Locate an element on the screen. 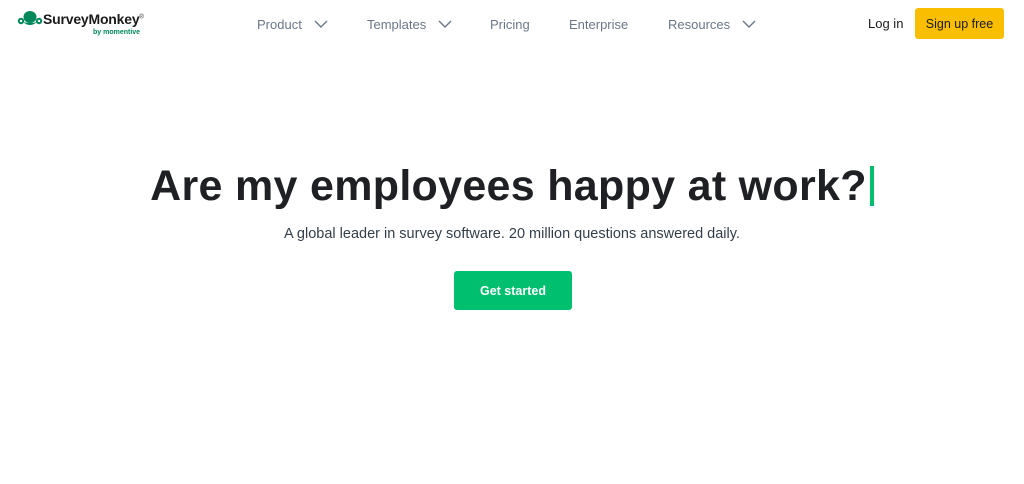  hero-title: Are my employees happy at work? is located at coordinates (512, 186).